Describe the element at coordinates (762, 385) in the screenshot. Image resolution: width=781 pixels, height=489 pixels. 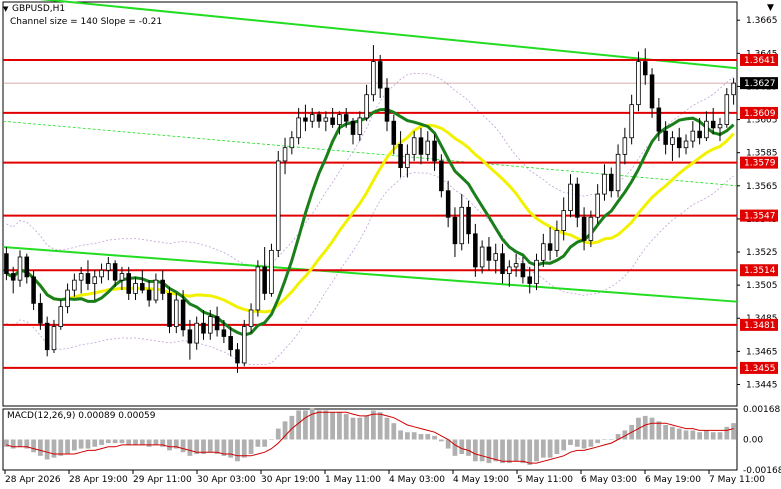
I see `price-axis-label: 1.3445` at that location.